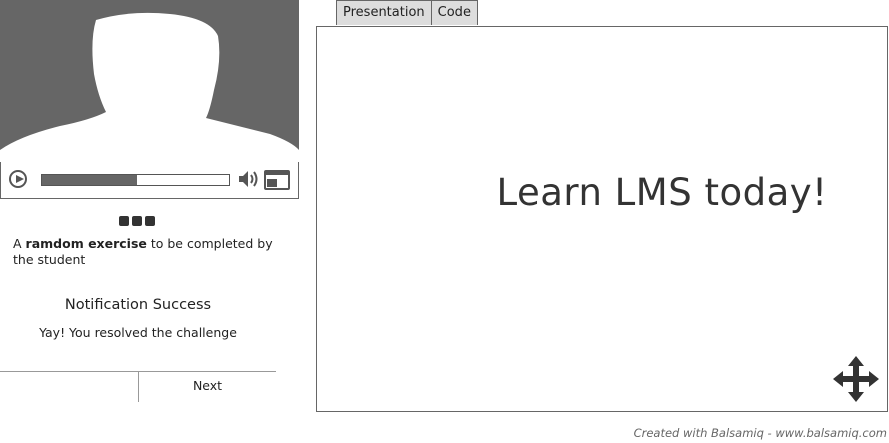  Describe the element at coordinates (86, 243) in the screenshot. I see `exercise-bold: ramdom exercise` at that location.